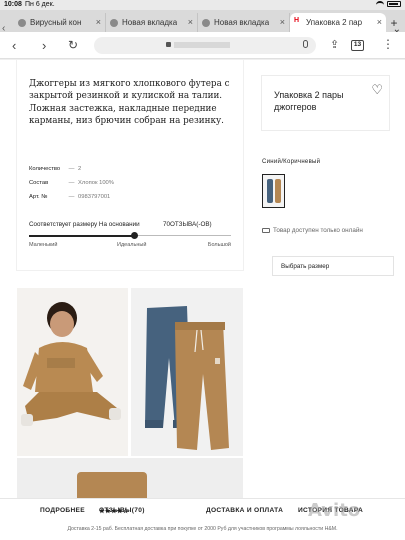  I want to click on fit-reviews-link: 70ОТЗЫВА(-ОВ), so click(187, 224).